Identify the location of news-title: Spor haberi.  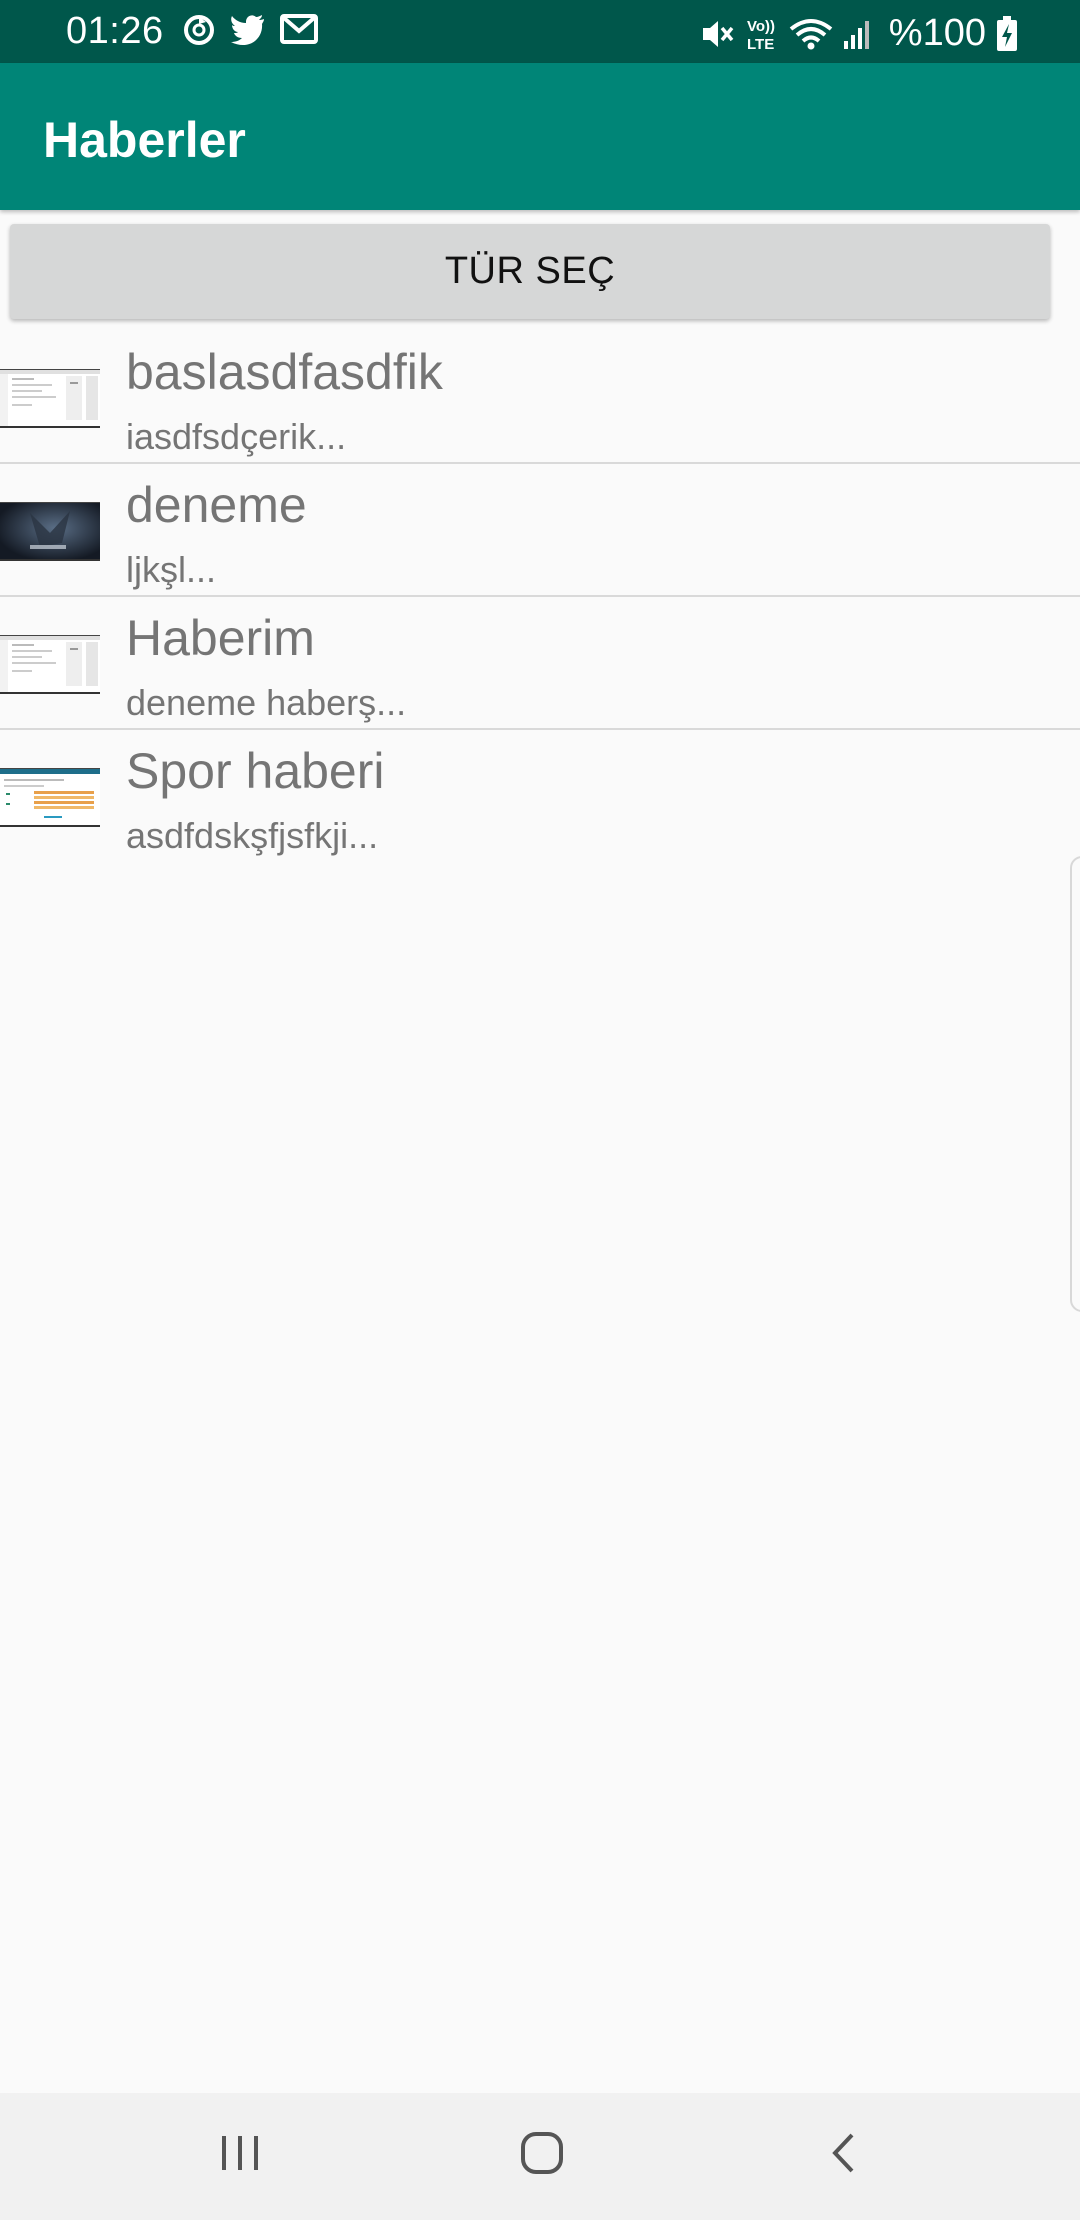
(255, 771).